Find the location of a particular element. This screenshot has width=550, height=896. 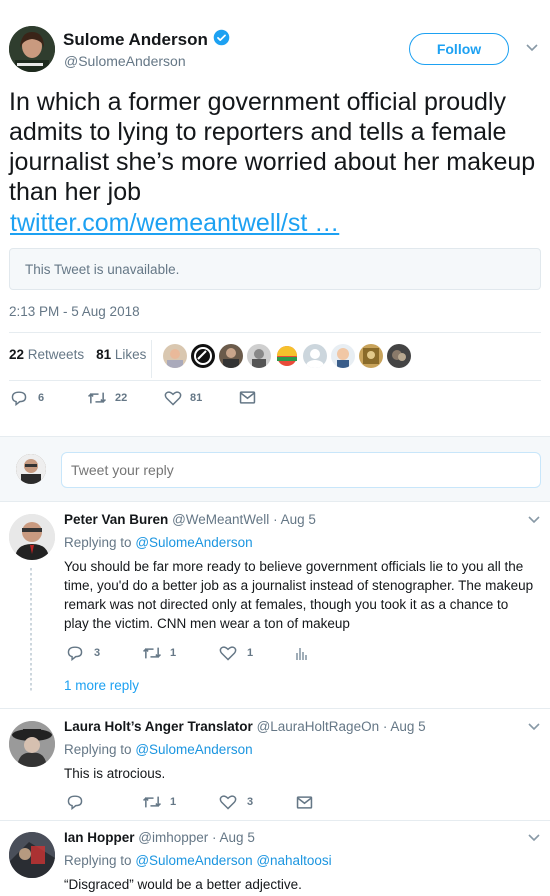

tweet-timestamp: 2:13 PM - 5 Aug 2018 is located at coordinates (74, 311).